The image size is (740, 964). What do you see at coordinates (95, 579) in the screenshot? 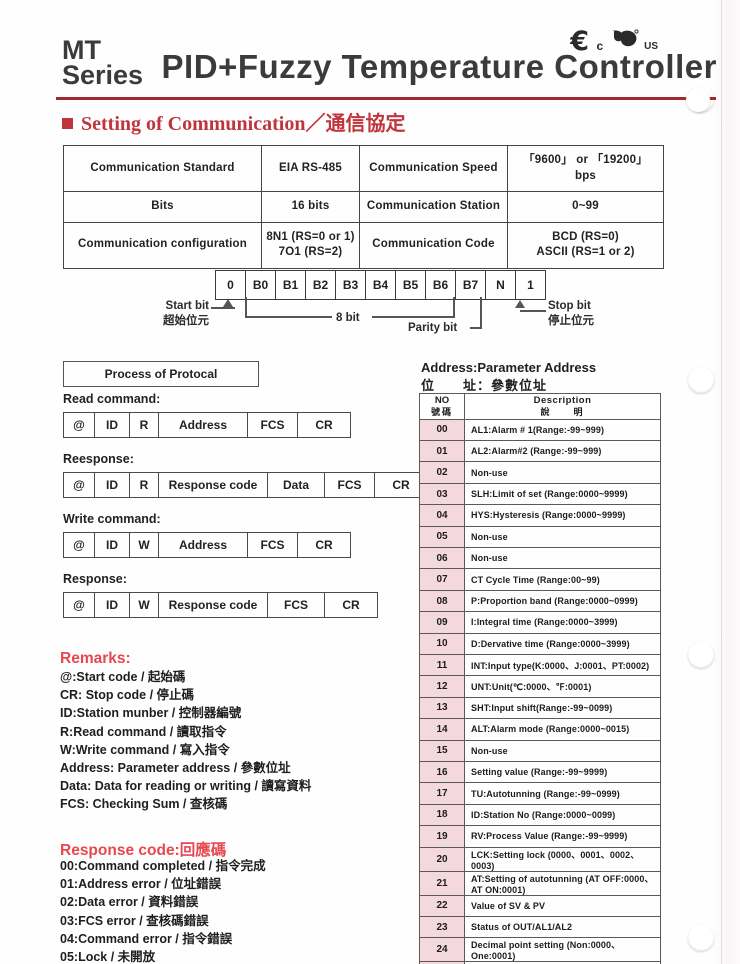
I see `protocol-section-label: Response:` at bounding box center [95, 579].